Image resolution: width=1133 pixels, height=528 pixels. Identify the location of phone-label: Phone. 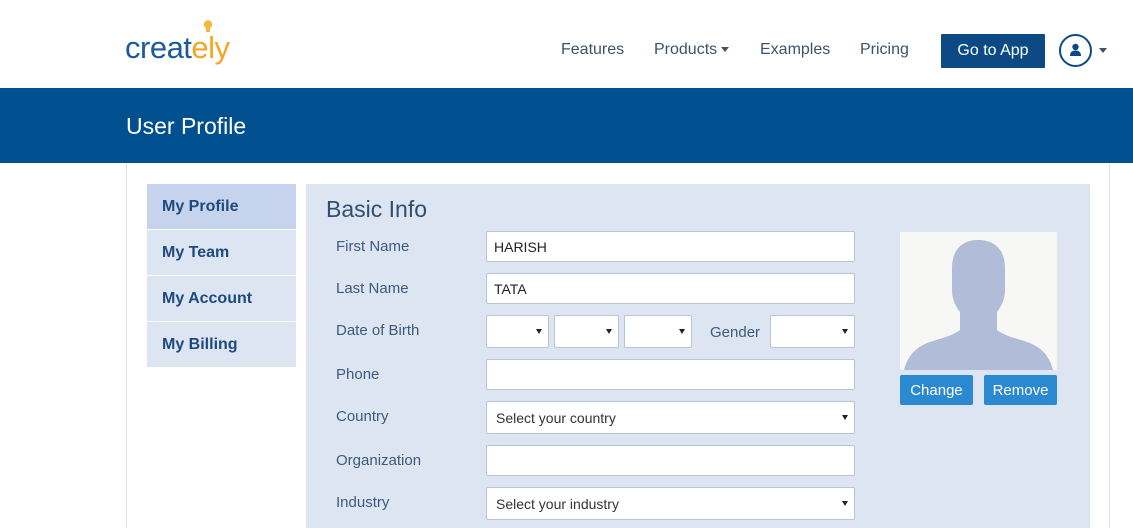
(358, 374).